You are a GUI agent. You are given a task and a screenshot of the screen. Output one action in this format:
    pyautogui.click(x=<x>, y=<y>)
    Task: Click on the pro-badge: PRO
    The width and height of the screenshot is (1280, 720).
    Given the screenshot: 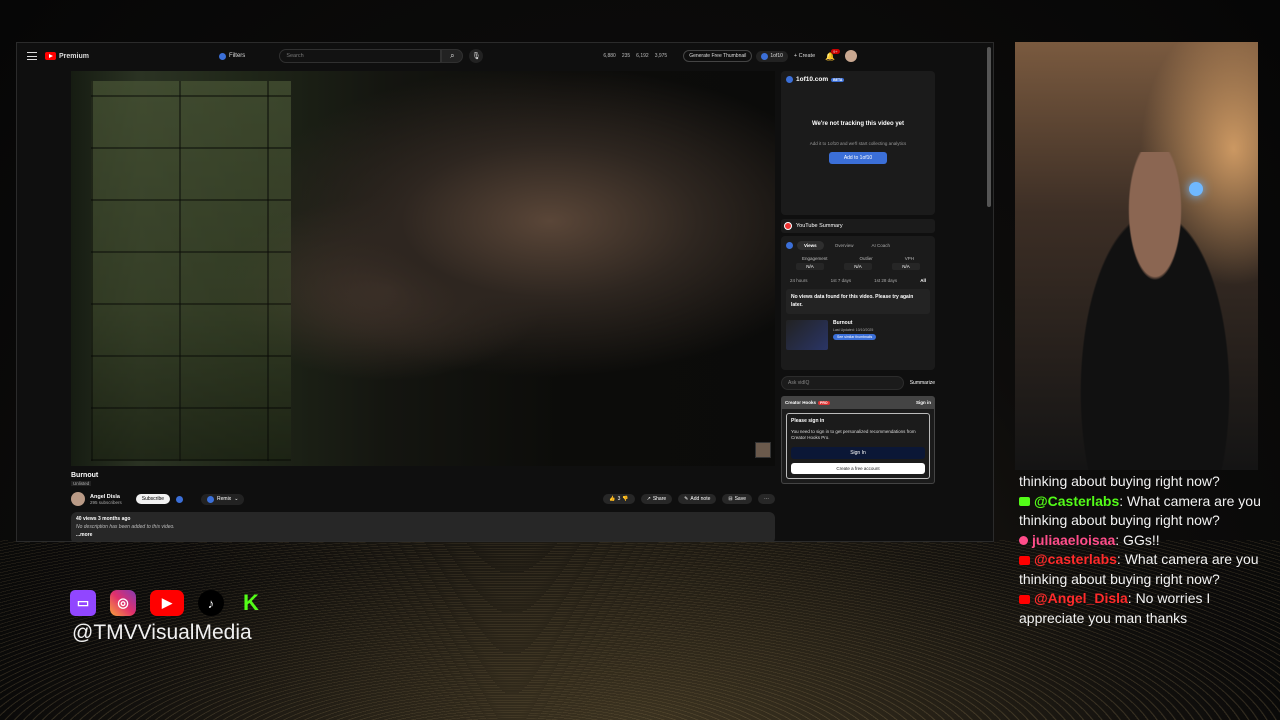 What is the action you would take?
    pyautogui.click(x=824, y=402)
    